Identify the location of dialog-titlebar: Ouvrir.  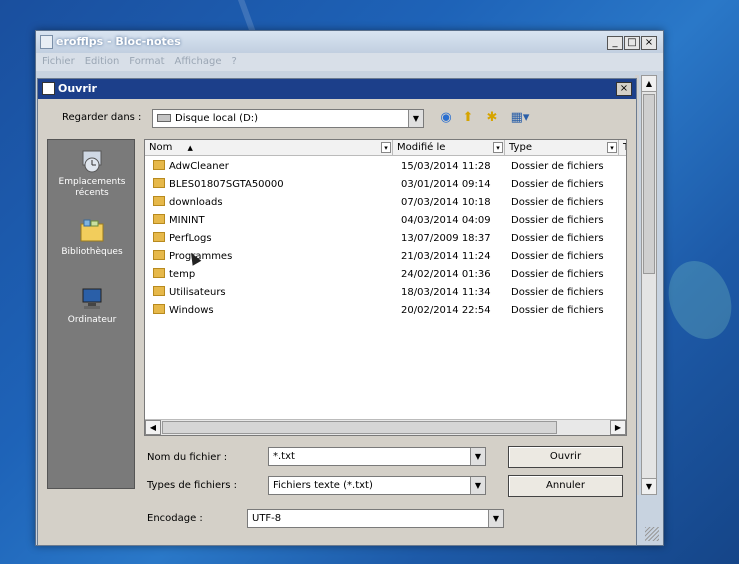
(337, 89).